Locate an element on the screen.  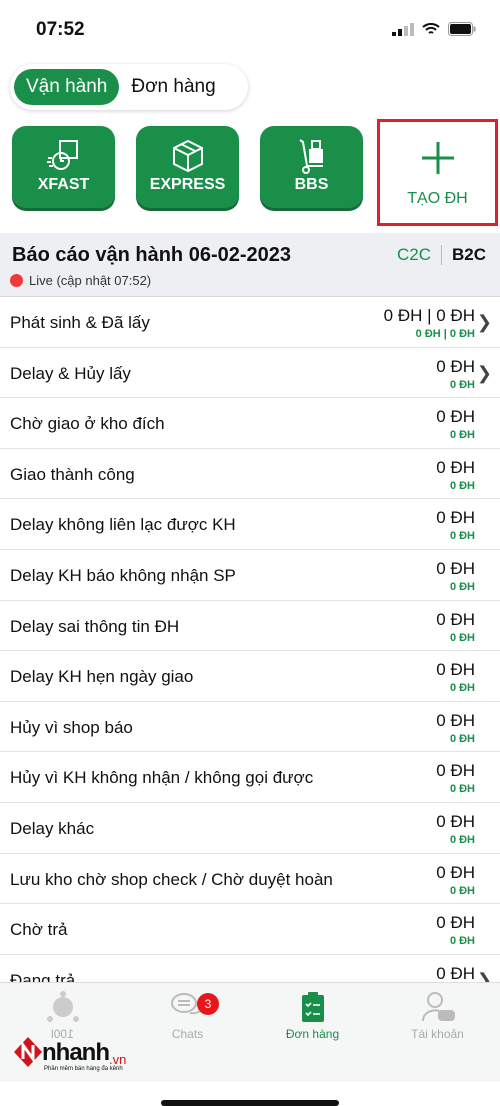
chats-badge: 3 is located at coordinates (208, 1004).